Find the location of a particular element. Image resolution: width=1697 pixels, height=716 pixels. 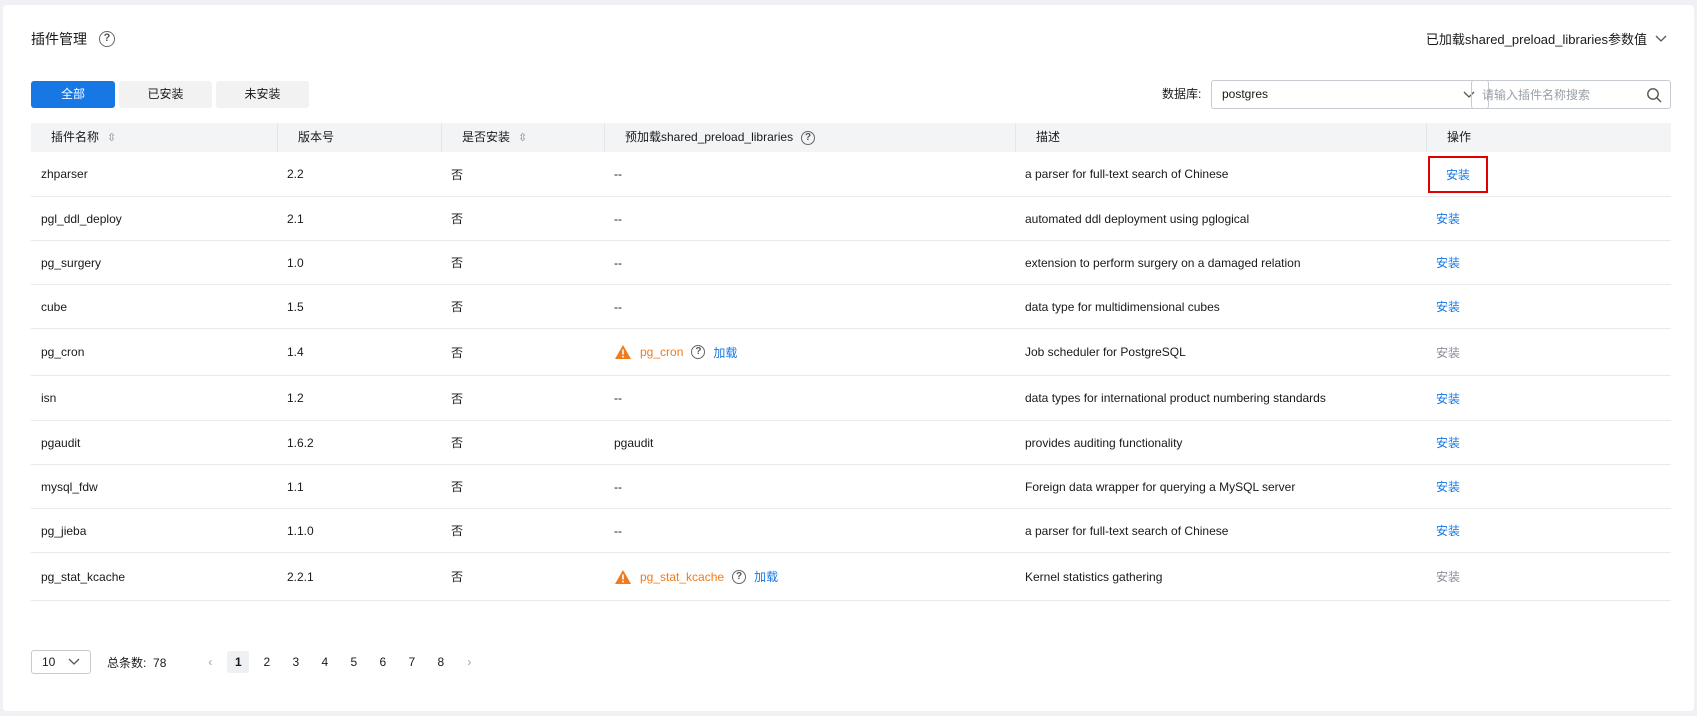

prev-page-icon: ‹ is located at coordinates (210, 662).